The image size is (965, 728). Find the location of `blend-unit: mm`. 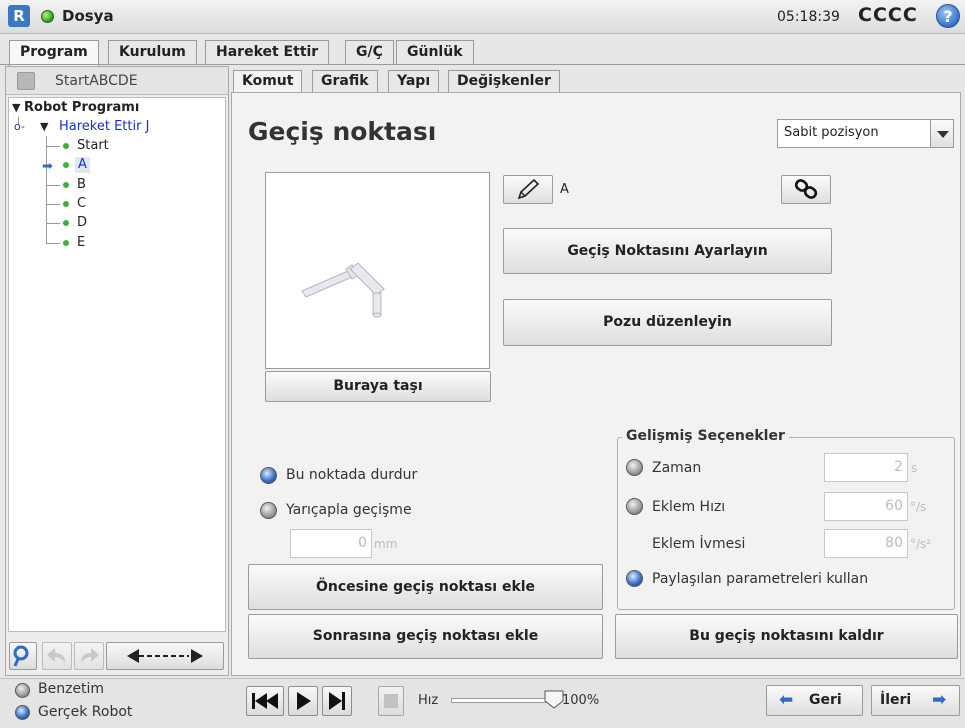

blend-unit: mm is located at coordinates (386, 544).